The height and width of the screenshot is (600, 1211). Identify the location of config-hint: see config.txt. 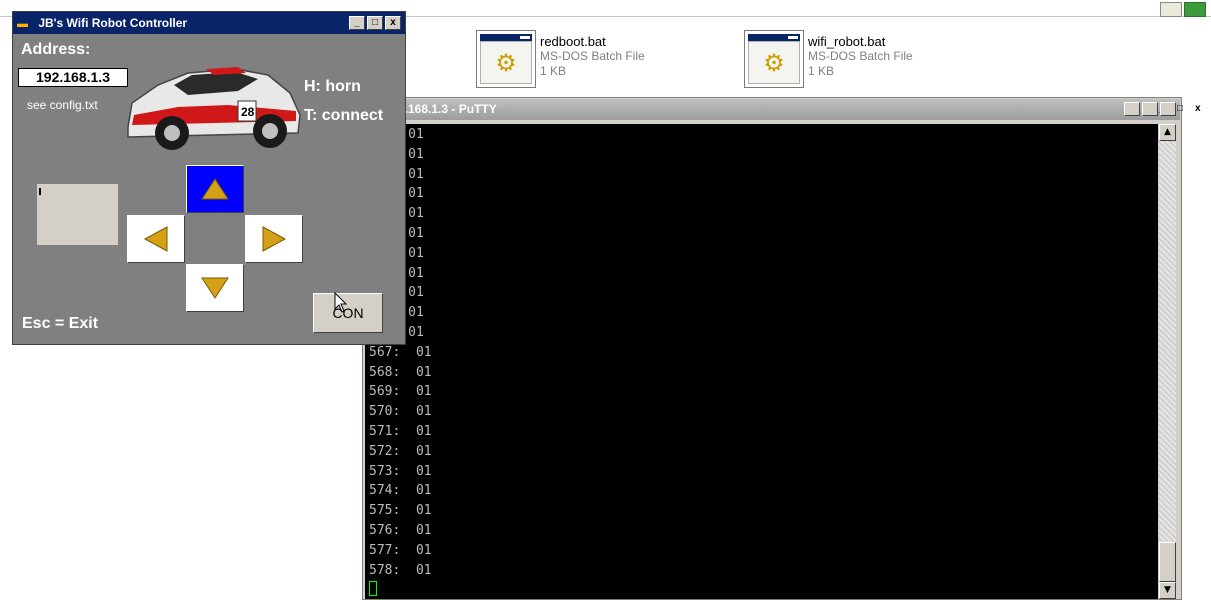
(62, 105).